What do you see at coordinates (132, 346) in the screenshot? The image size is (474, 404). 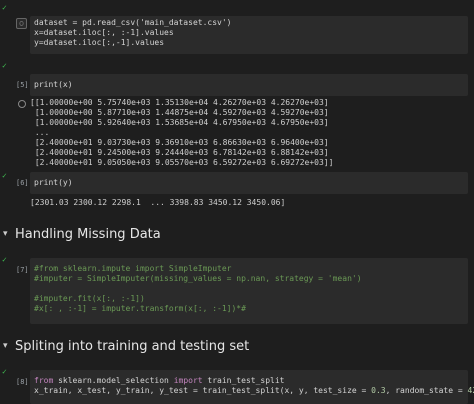 I see `heading-text: Spliting into training and testing set` at bounding box center [132, 346].